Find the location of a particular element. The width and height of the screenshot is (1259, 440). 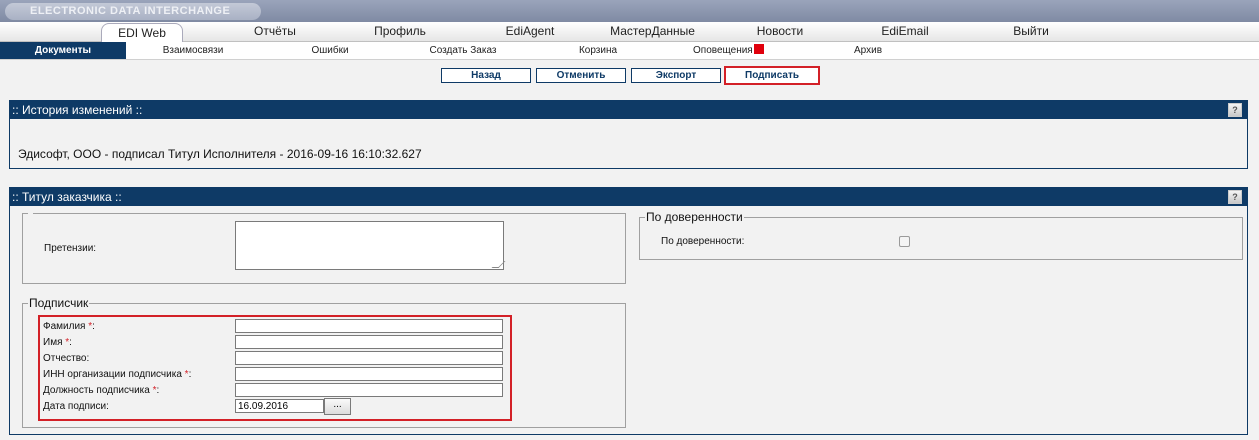

history-title: :: История изменений :: is located at coordinates (77, 110).